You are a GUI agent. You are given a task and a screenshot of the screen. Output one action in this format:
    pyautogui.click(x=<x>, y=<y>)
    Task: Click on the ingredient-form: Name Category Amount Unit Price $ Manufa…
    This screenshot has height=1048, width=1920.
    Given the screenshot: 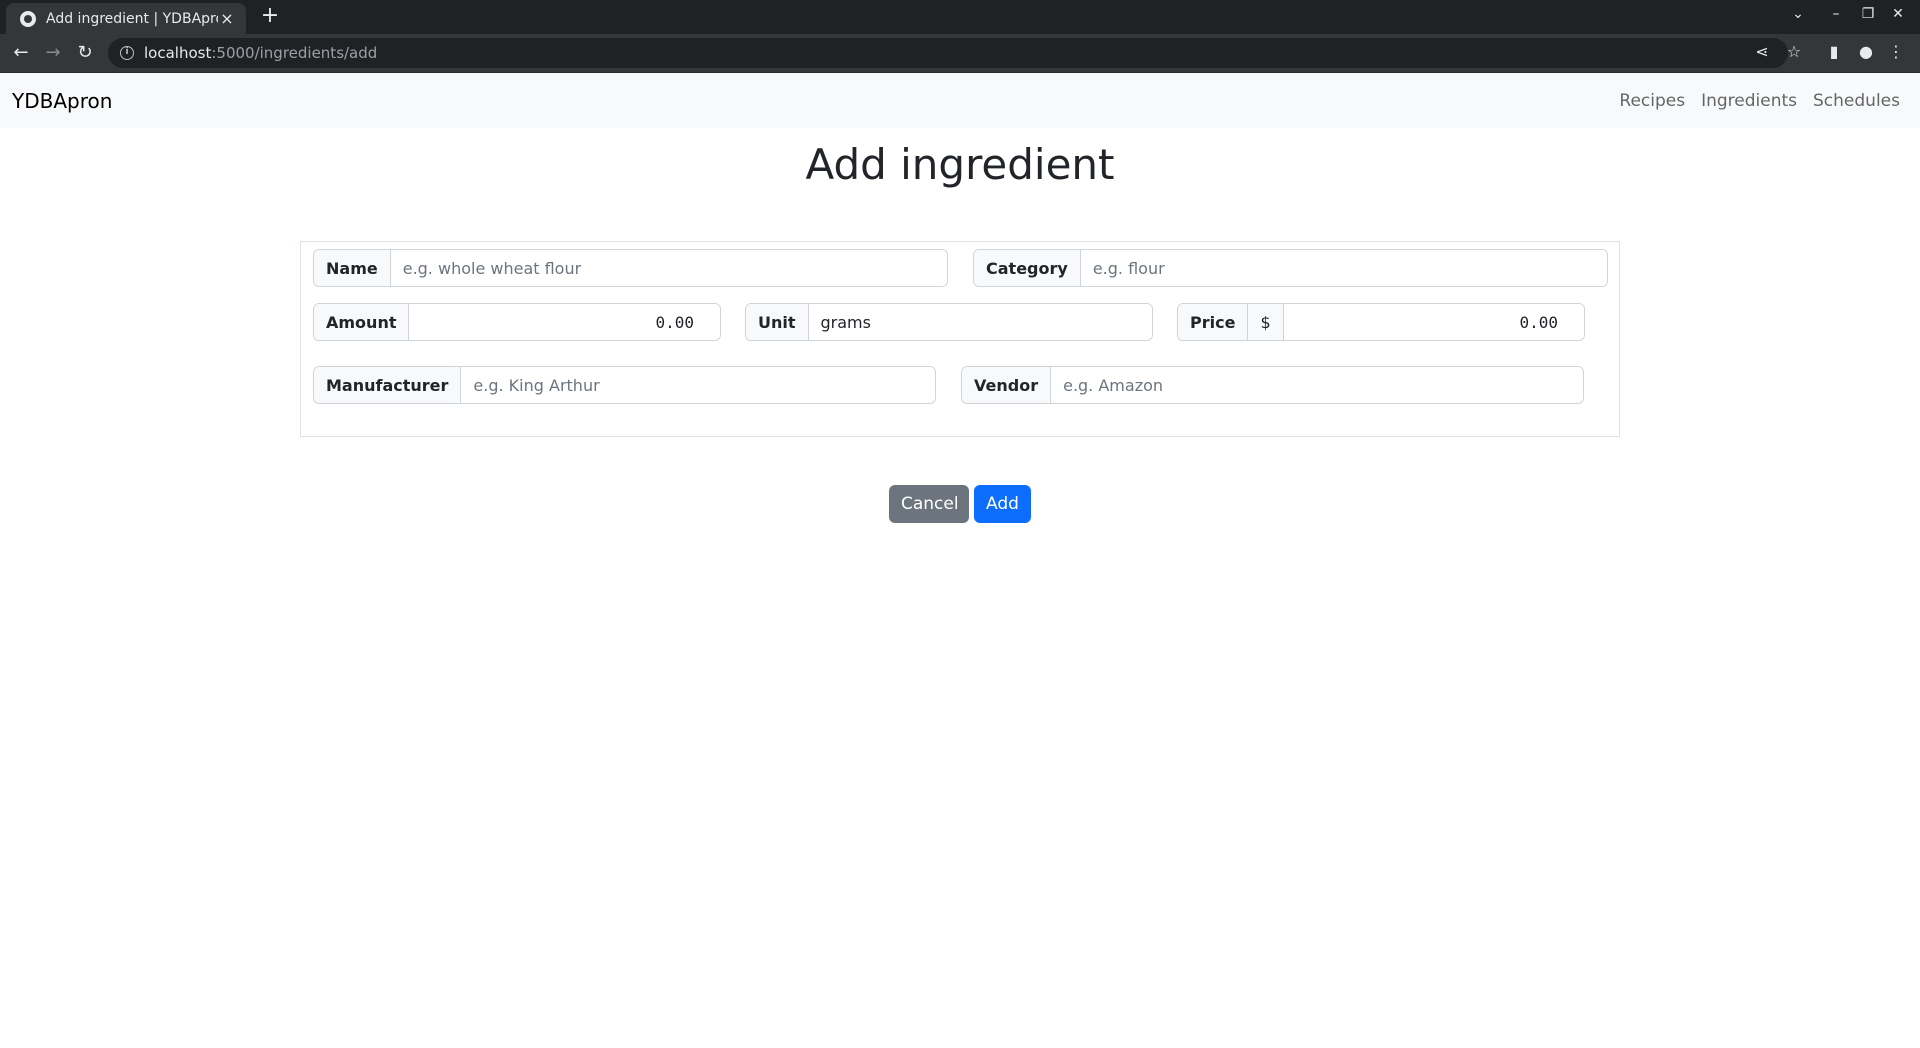 What is the action you would take?
    pyautogui.click(x=960, y=339)
    